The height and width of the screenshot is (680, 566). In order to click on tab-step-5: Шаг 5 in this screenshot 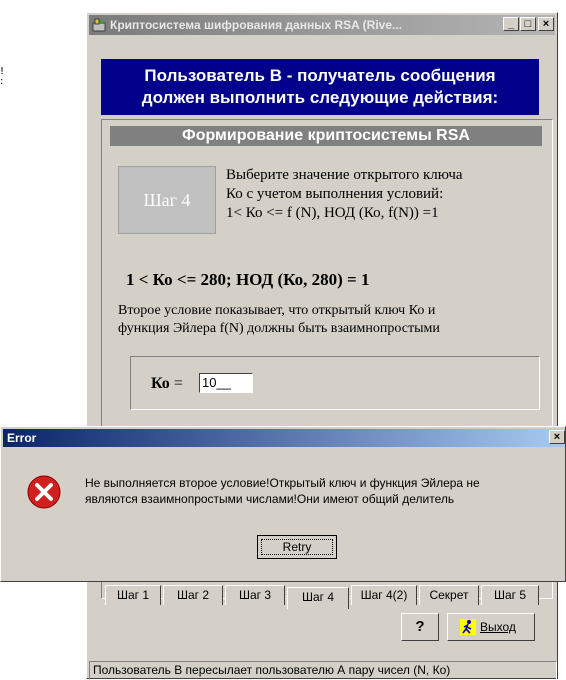, I will do `click(510, 595)`.